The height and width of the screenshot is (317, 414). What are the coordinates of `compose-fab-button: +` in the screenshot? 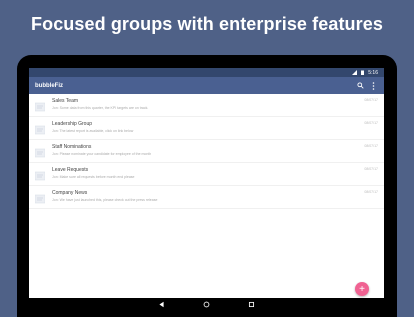 It's located at (362, 289).